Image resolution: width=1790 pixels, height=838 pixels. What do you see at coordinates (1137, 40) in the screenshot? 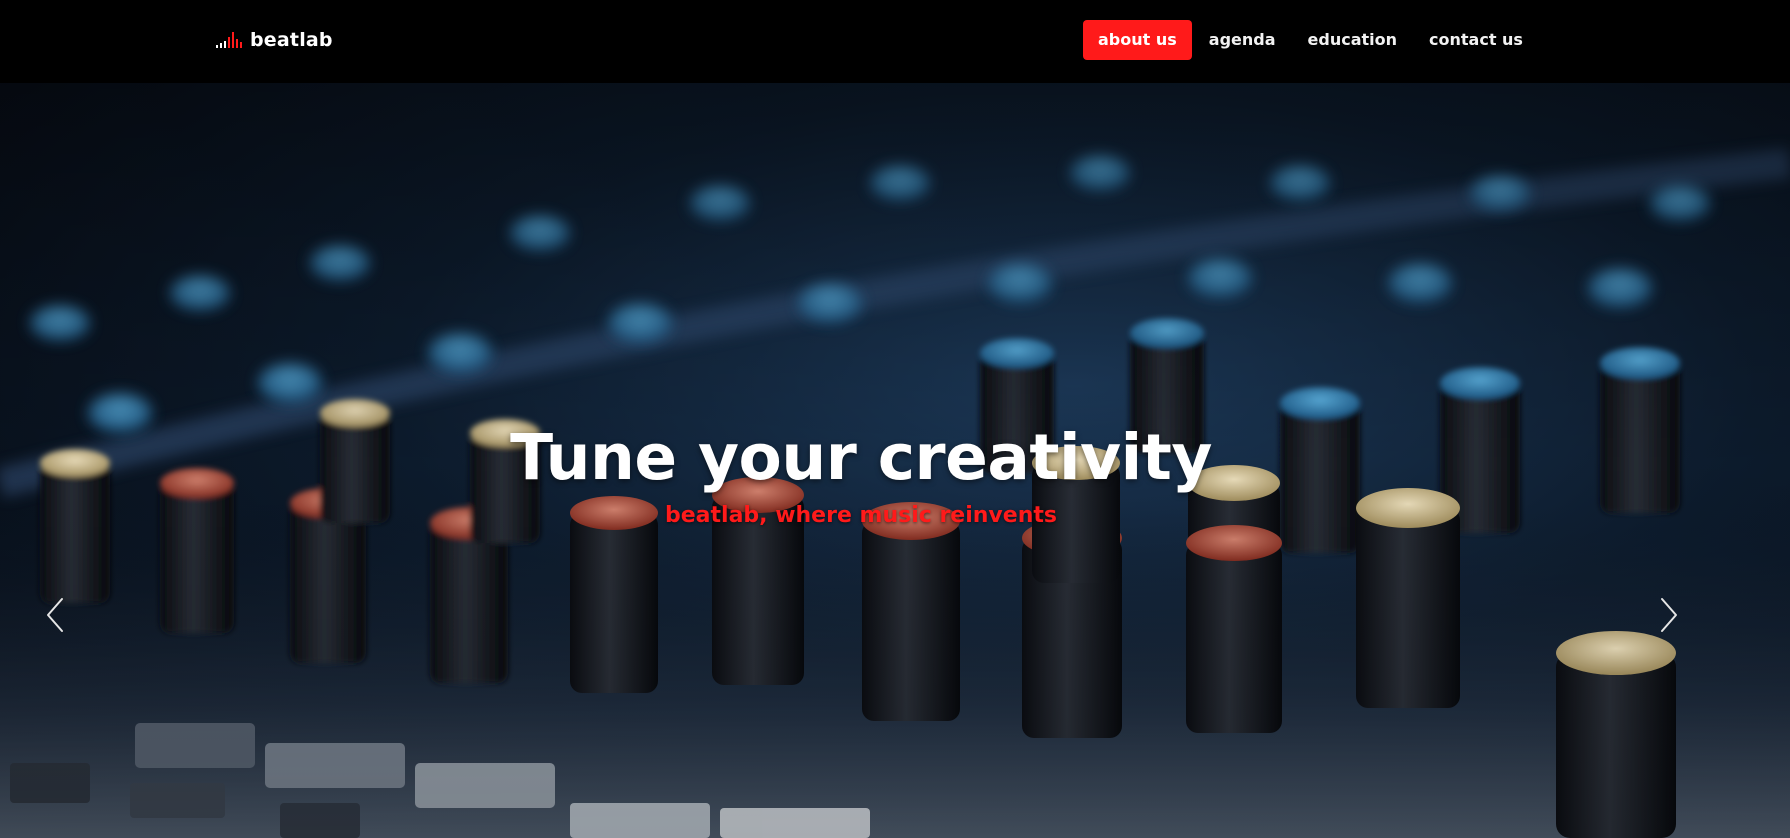
I see `nav-item-about-us: about us` at bounding box center [1137, 40].